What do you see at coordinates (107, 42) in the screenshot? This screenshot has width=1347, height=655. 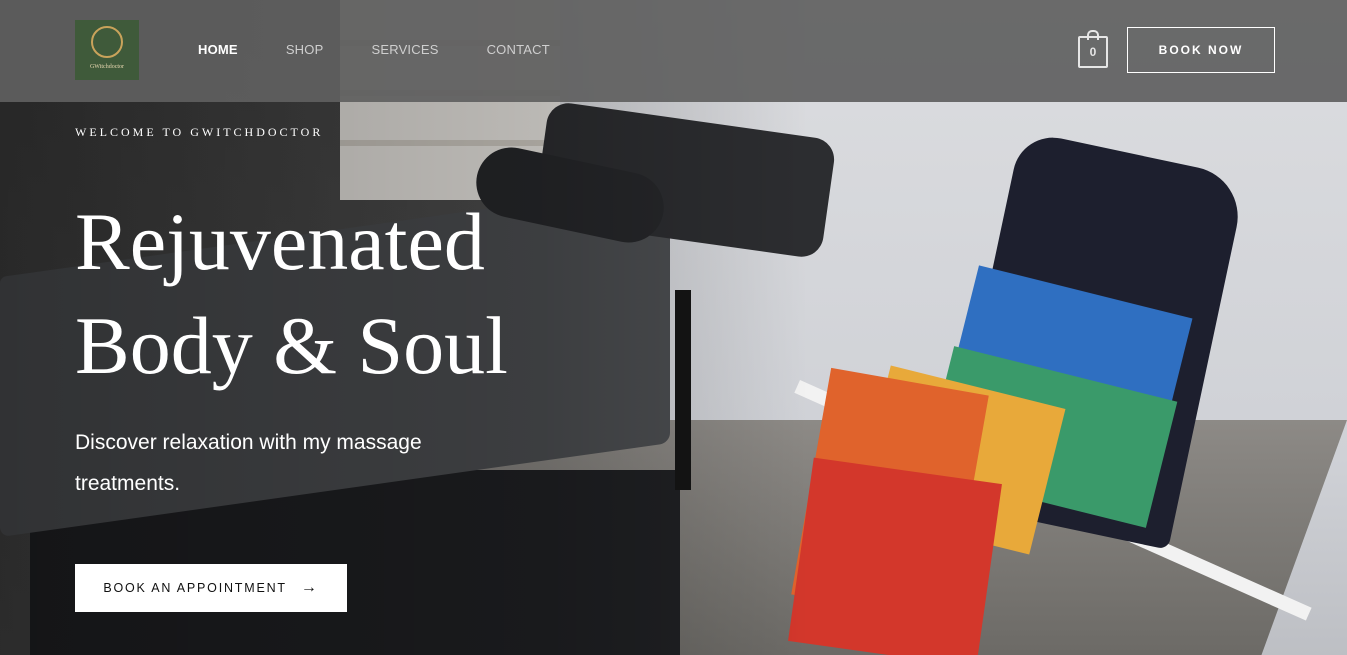 I see `logo-icon` at bounding box center [107, 42].